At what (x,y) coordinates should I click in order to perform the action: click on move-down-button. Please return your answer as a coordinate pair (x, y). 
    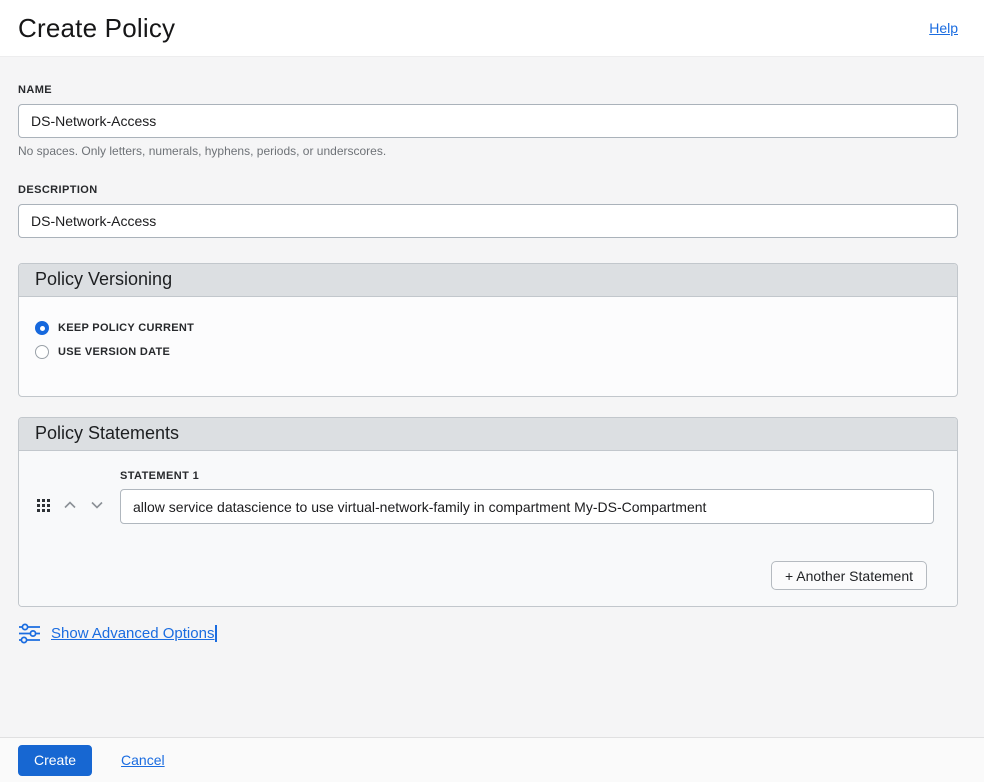
    Looking at the image, I should click on (97, 505).